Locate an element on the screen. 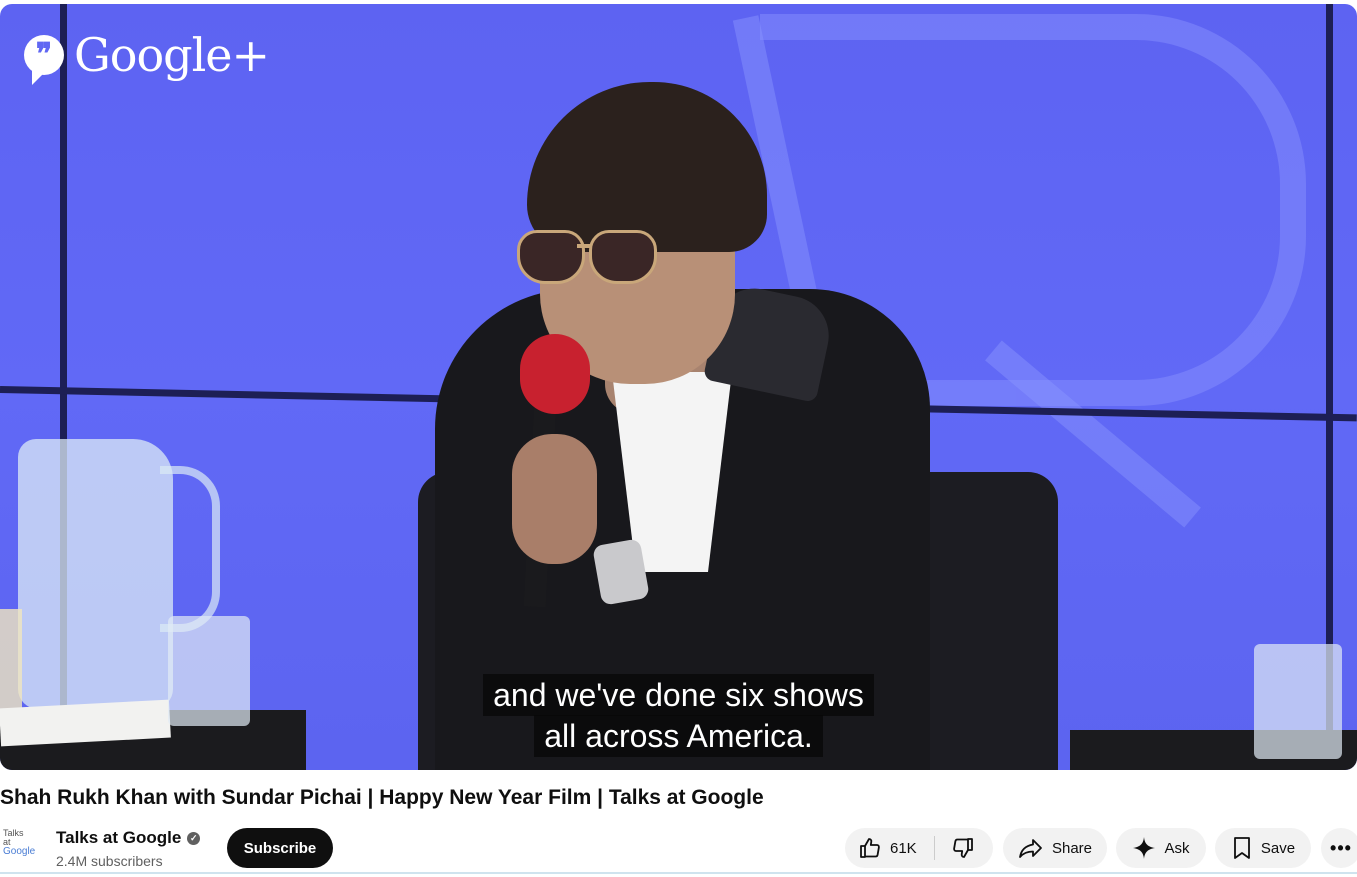 The image size is (1357, 877). bookmark-icon is located at coordinates (1242, 848).